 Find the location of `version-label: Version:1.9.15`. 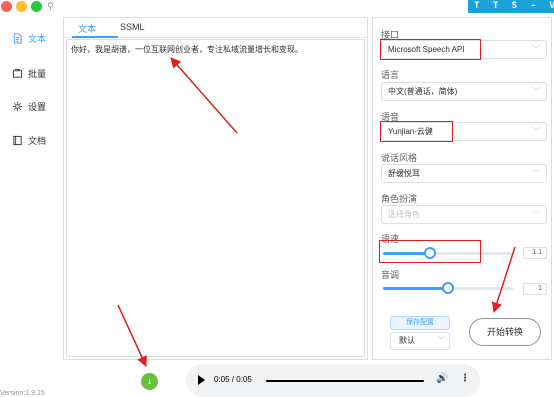

version-label: Version:1.9.15 is located at coordinates (22, 393).